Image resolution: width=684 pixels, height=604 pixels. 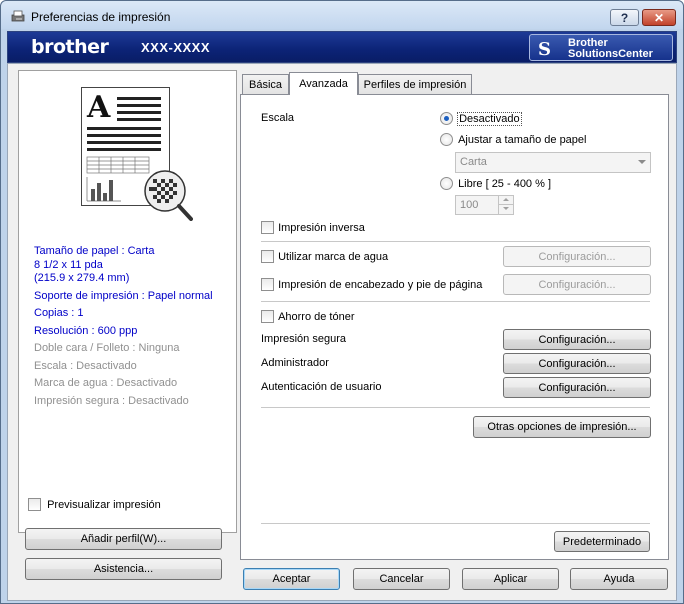 I want to click on window-title: Preferencias de impresión, so click(x=101, y=17).